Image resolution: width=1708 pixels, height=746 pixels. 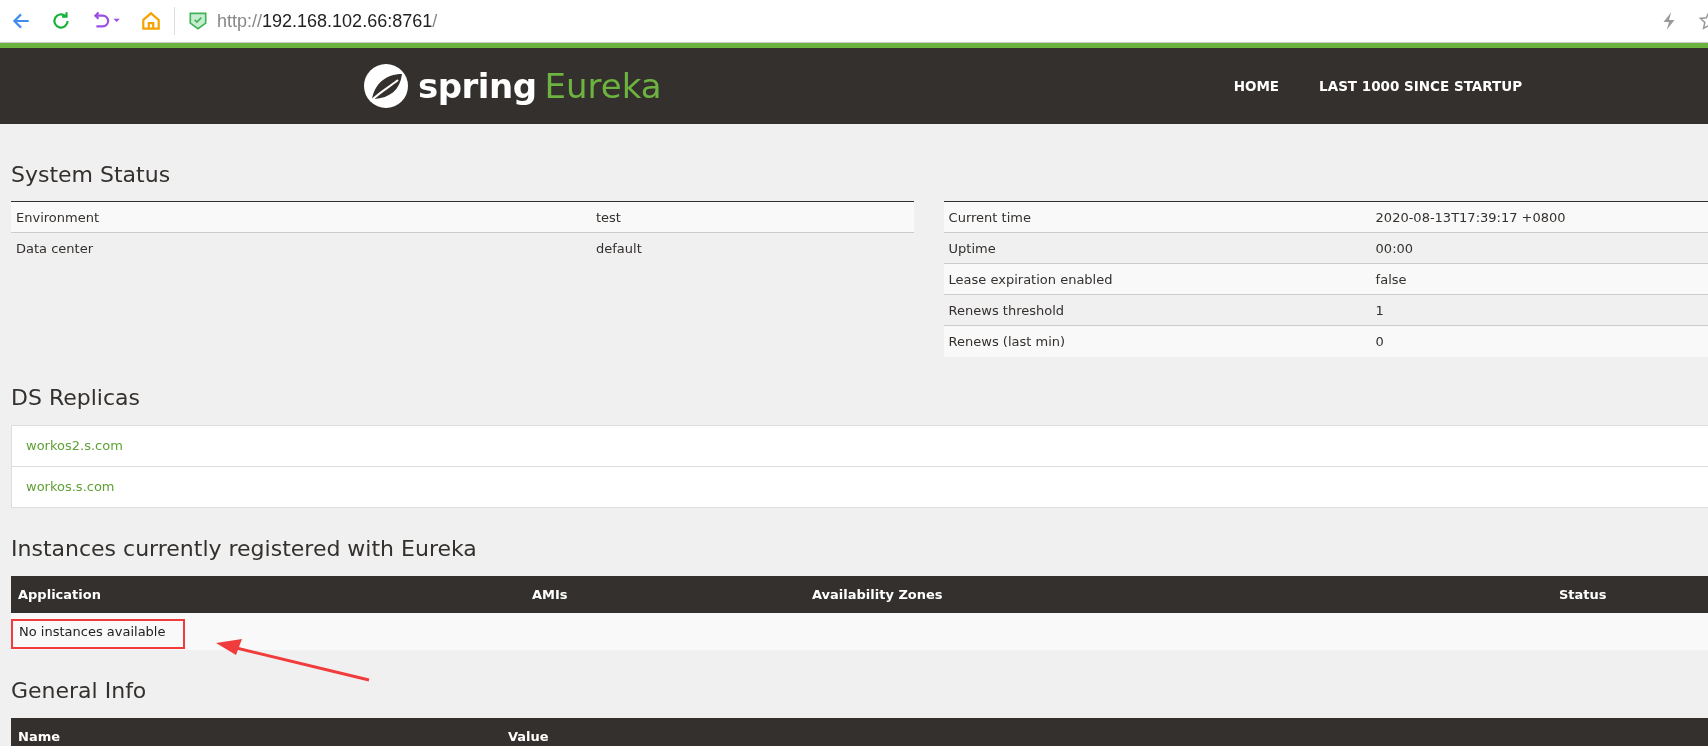 I want to click on table-cell: 00:00, so click(x=1539, y=248).